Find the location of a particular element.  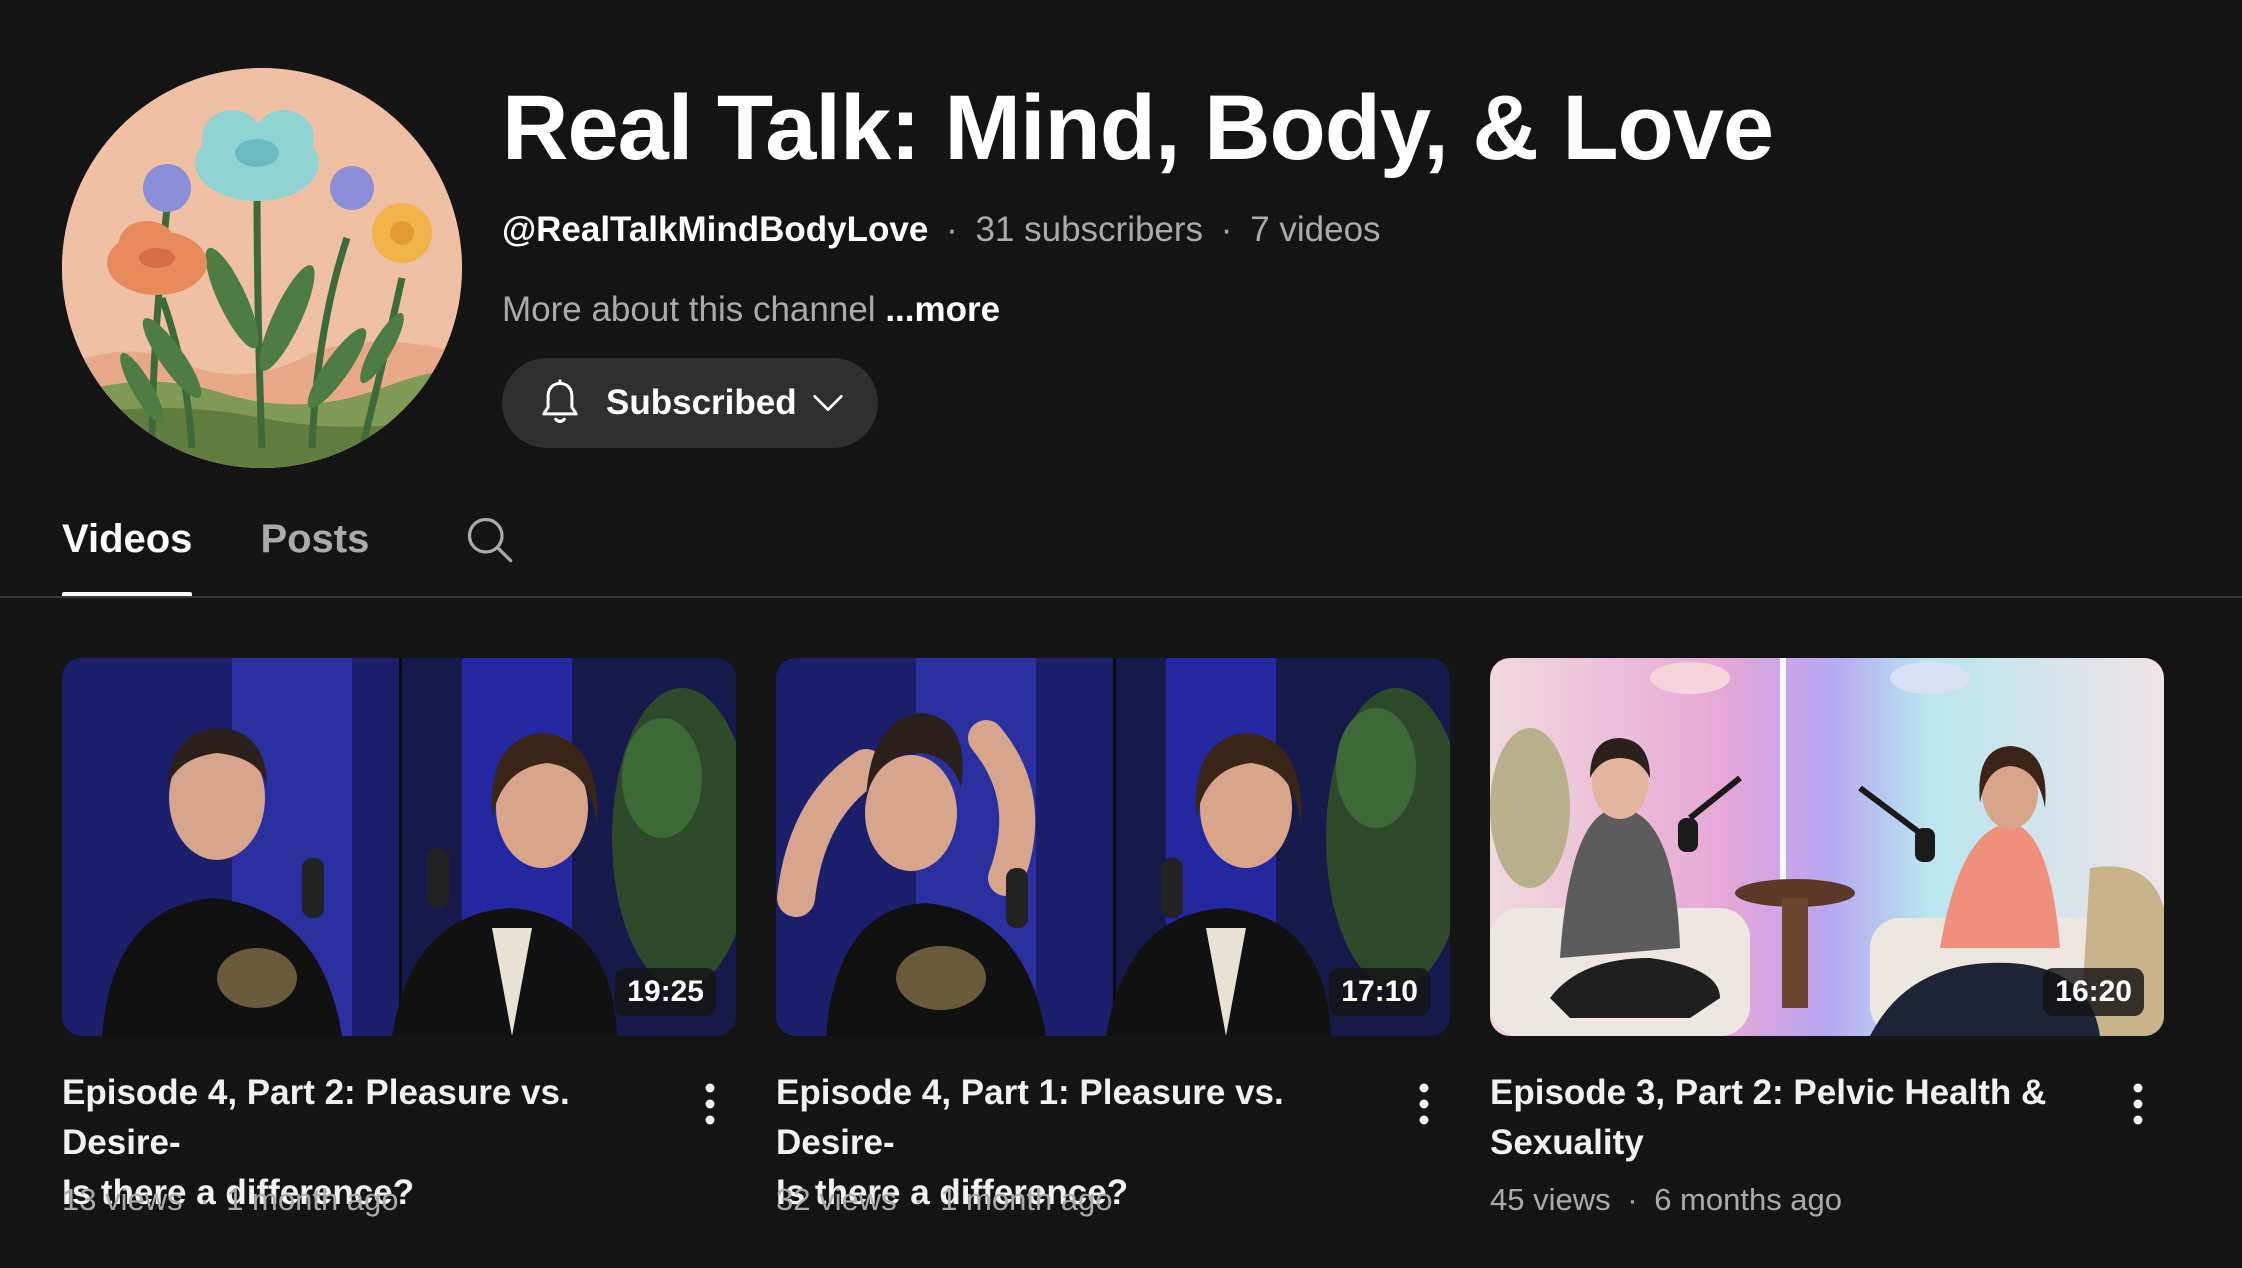

tab-videos: Videos is located at coordinates (127, 551).